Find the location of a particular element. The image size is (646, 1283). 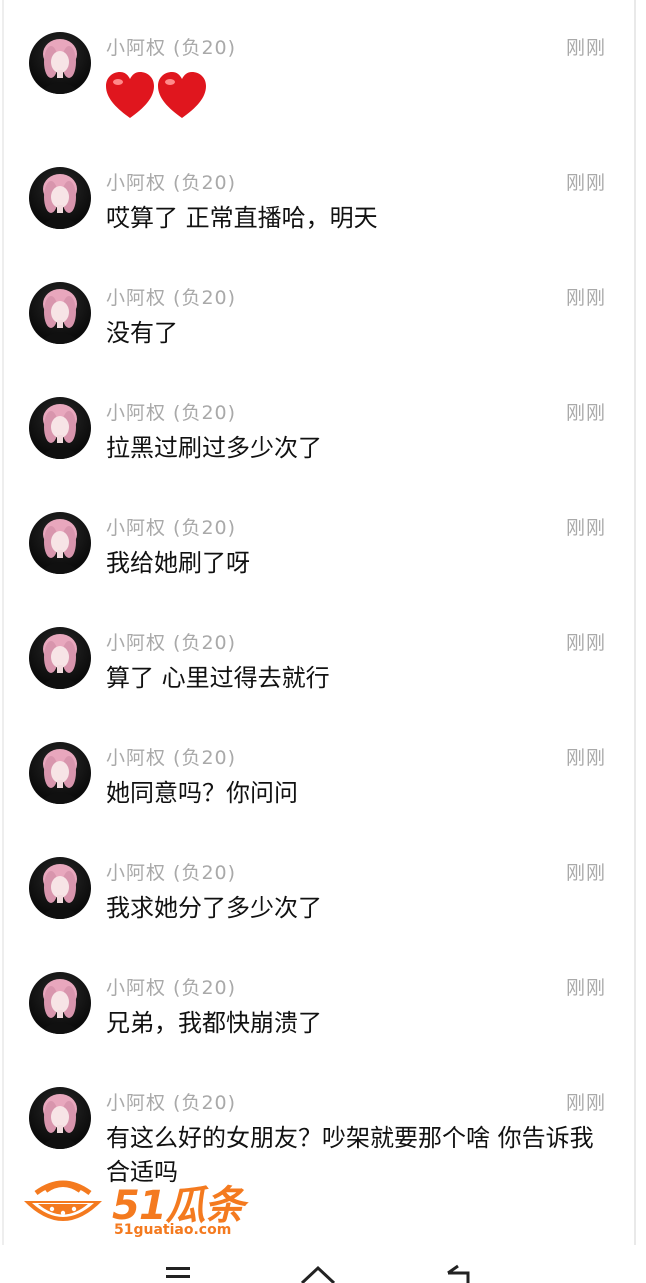

chat-message: 小阿权 (负20) 刚刚 is located at coordinates (323, 67).